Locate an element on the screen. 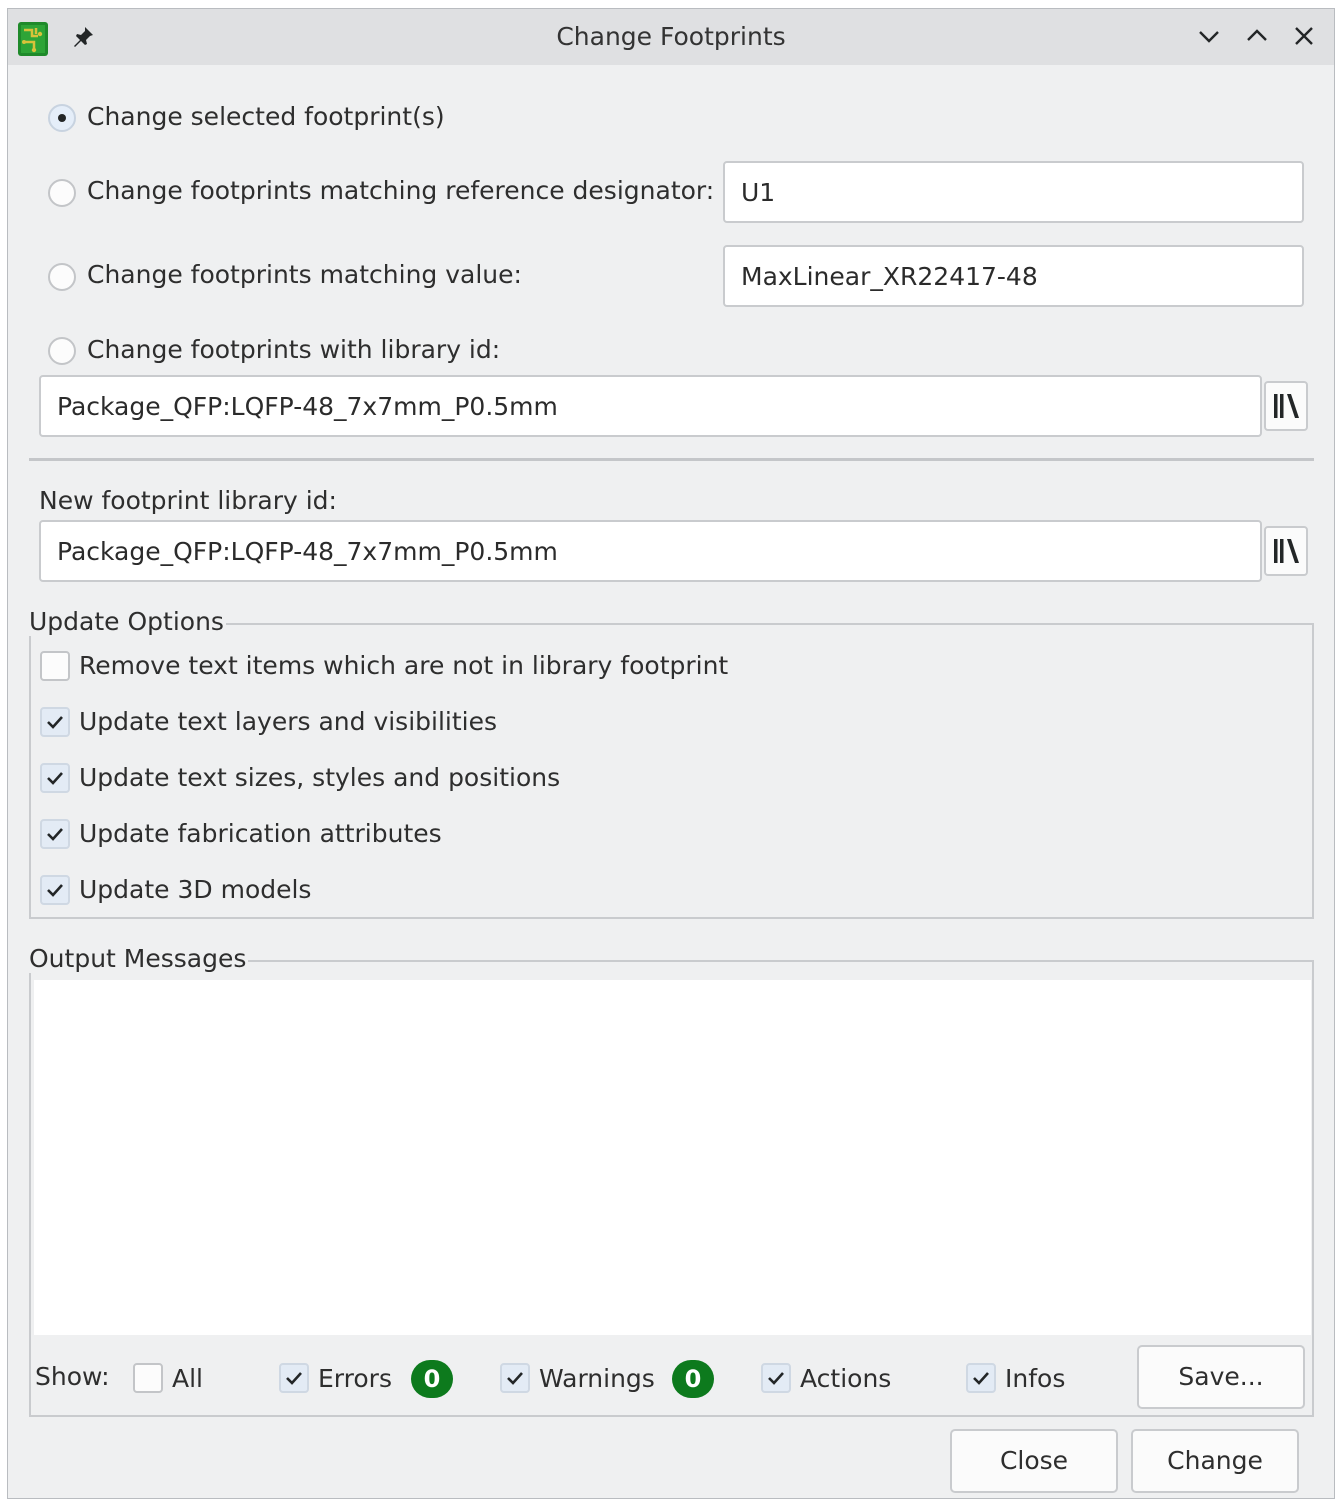  window-title: Change Footprints is located at coordinates (671, 36).